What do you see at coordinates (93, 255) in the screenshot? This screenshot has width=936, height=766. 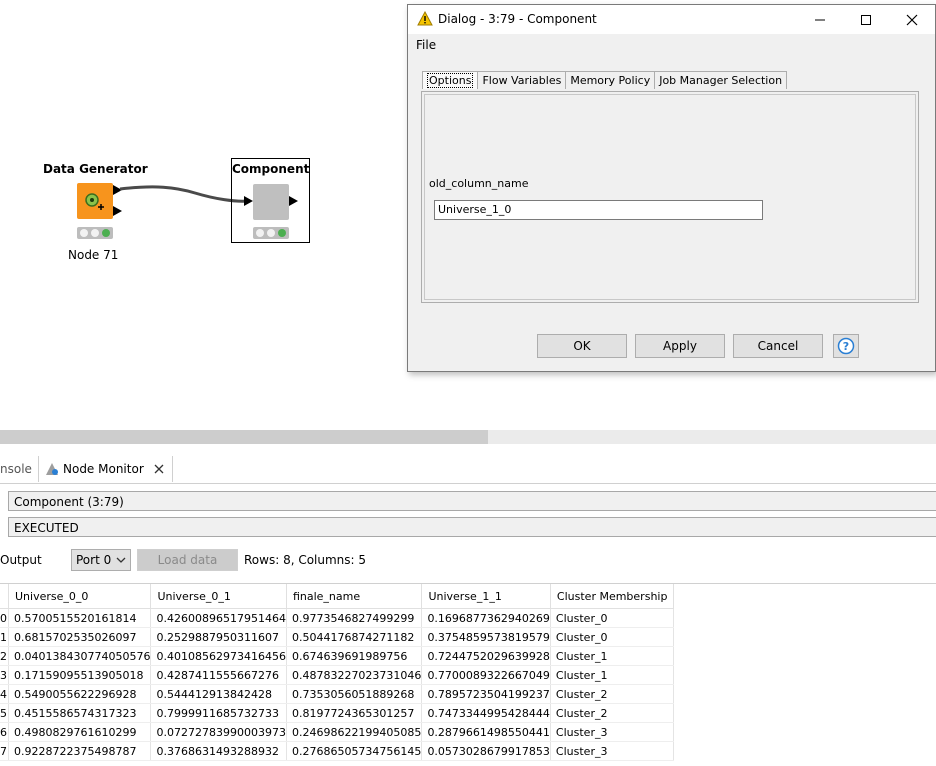 I see `data-generator-label: Node 71` at bounding box center [93, 255].